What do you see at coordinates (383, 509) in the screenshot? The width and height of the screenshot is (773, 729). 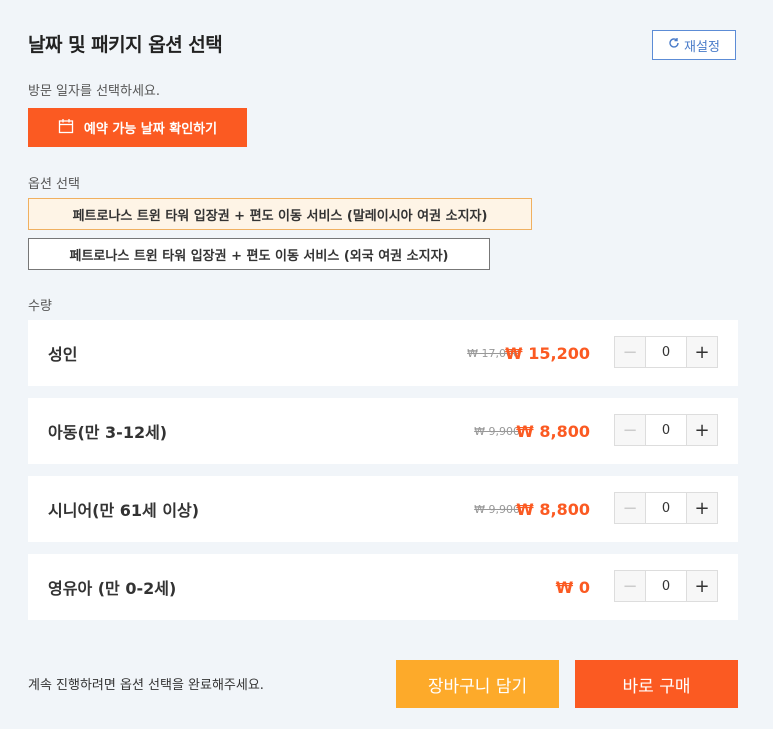 I see `ticket-row-senior: 시니어(만 61세 이상) ₩ 9,900 ₩ 8,800 − 0 +` at bounding box center [383, 509].